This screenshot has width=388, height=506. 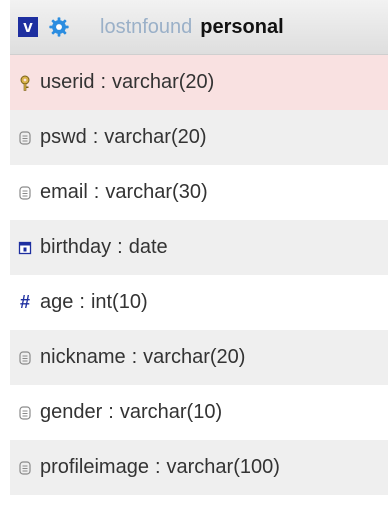 I want to click on column-type: varchar(100), so click(x=223, y=467).